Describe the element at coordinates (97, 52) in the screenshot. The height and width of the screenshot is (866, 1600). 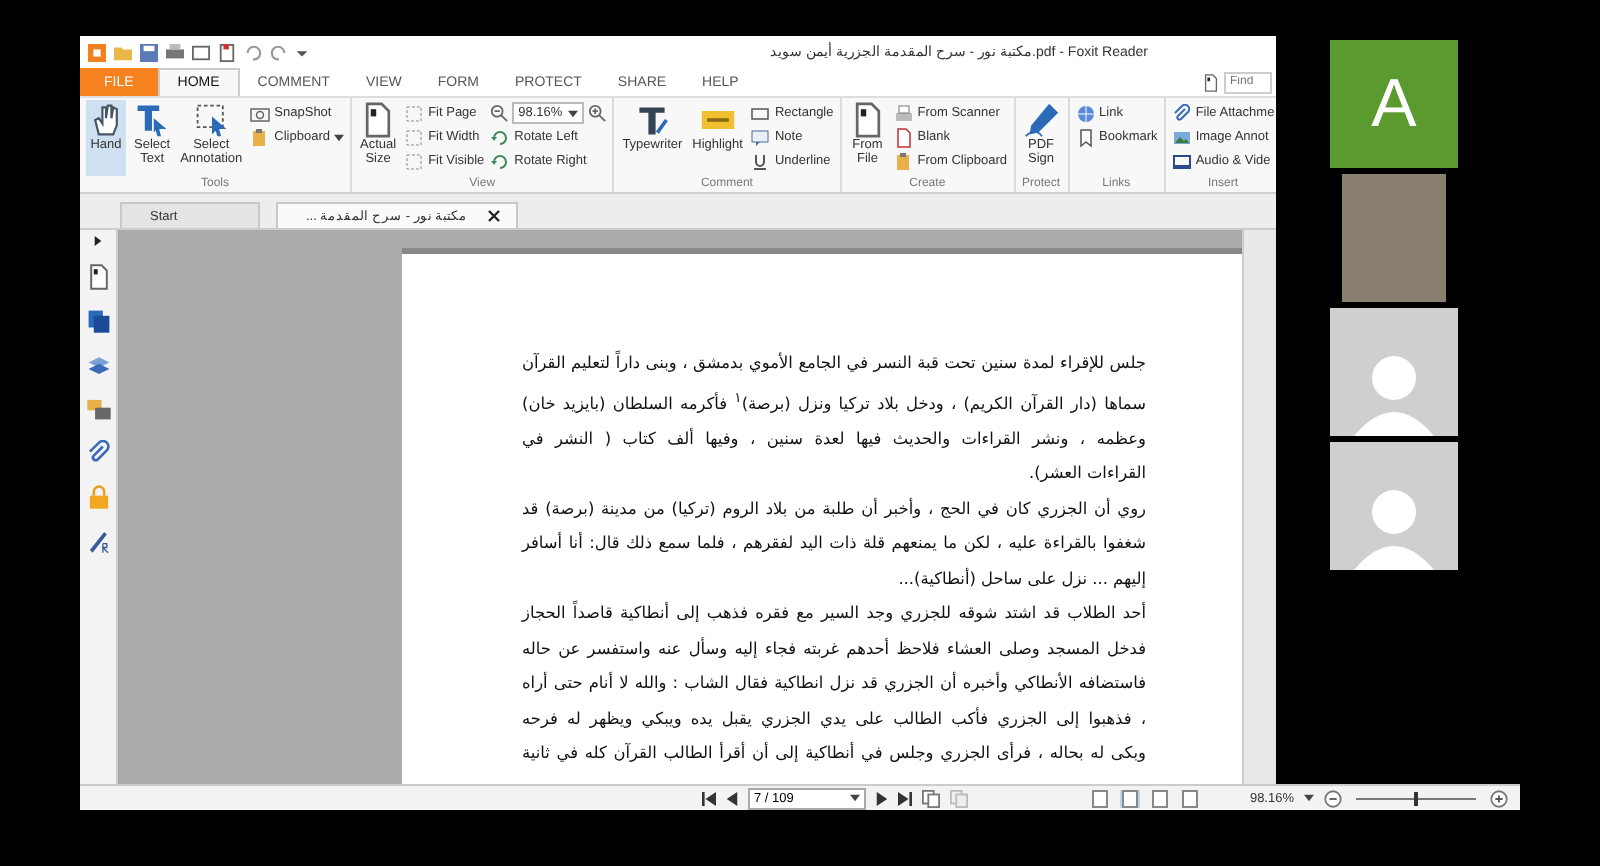
I see `app-logo-icon` at that location.